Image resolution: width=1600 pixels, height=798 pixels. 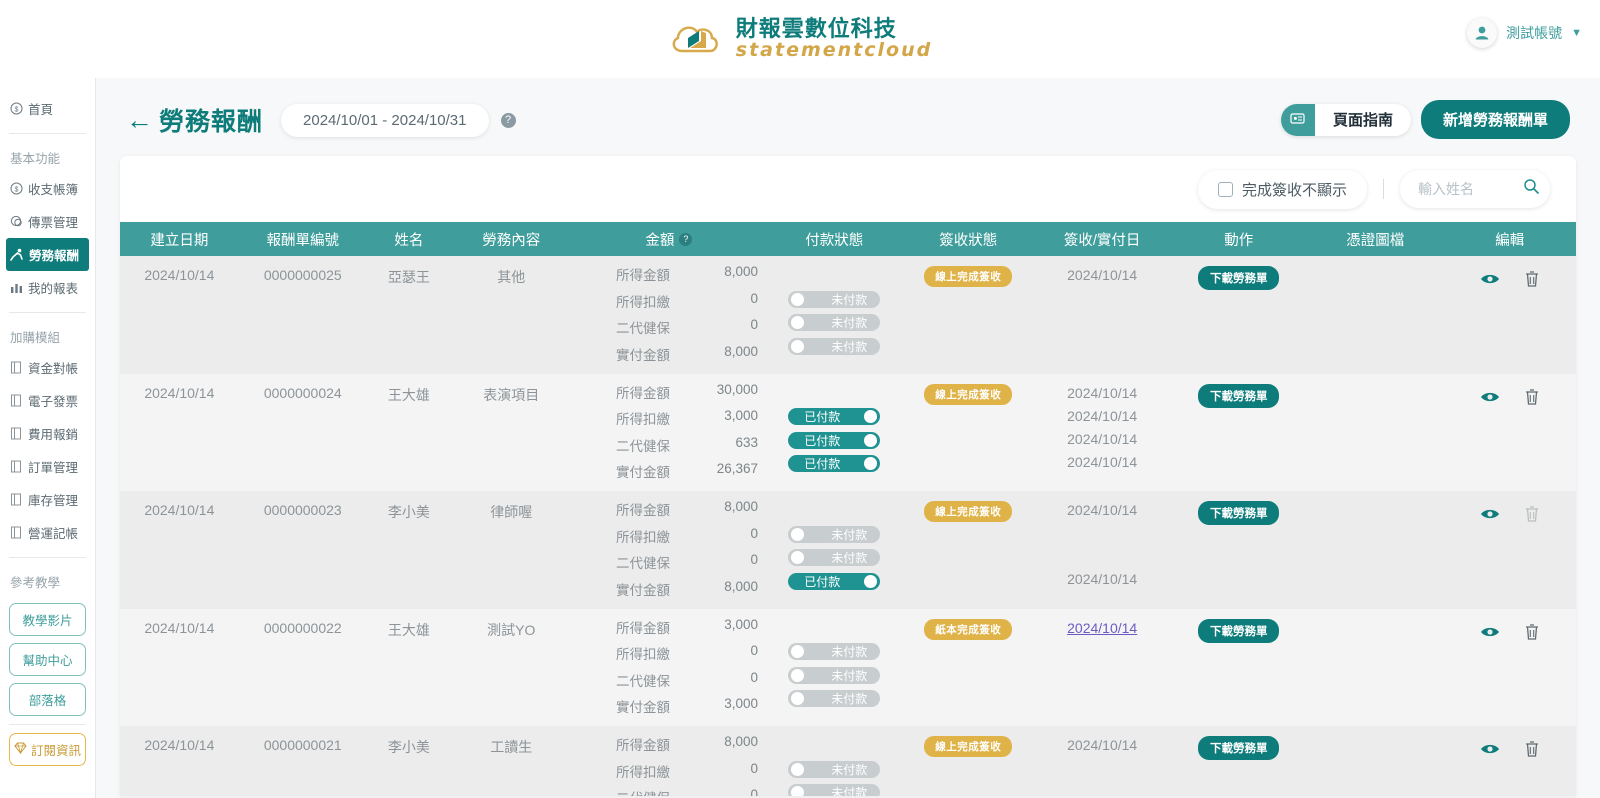 I want to click on amount-label: 實付金額, so click(x=643, y=590).